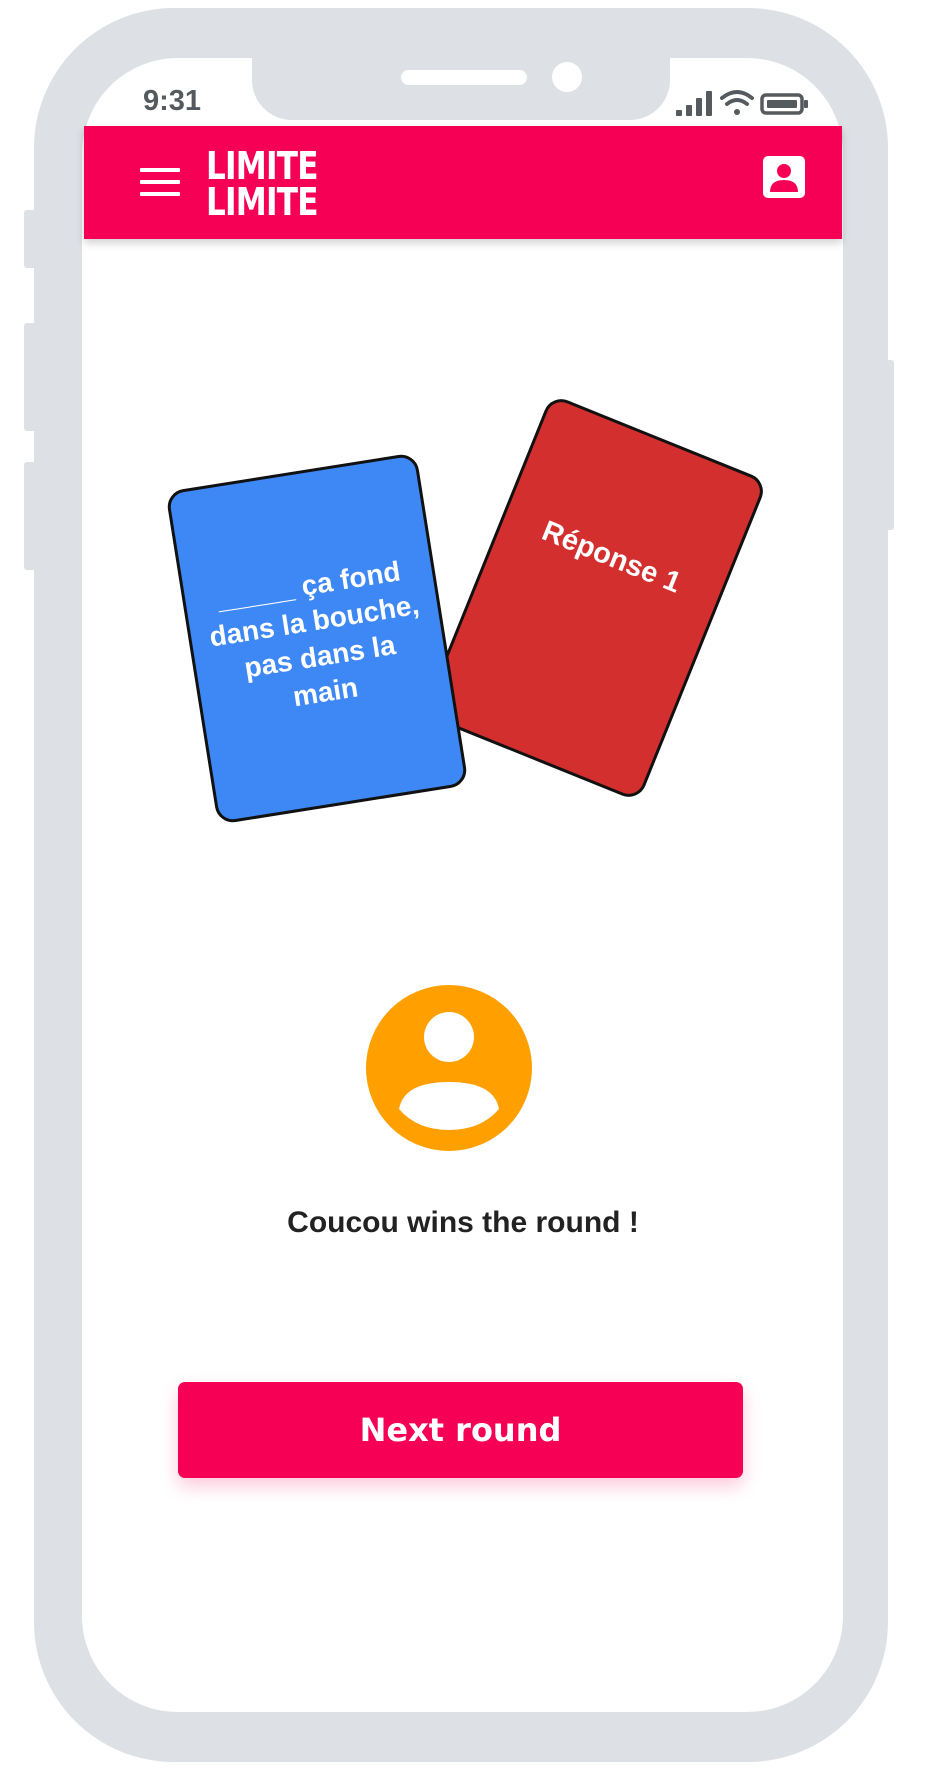 This screenshot has height=1781, width=926. What do you see at coordinates (611, 557) in the screenshot?
I see `answer-card-text: Réponse 1` at bounding box center [611, 557].